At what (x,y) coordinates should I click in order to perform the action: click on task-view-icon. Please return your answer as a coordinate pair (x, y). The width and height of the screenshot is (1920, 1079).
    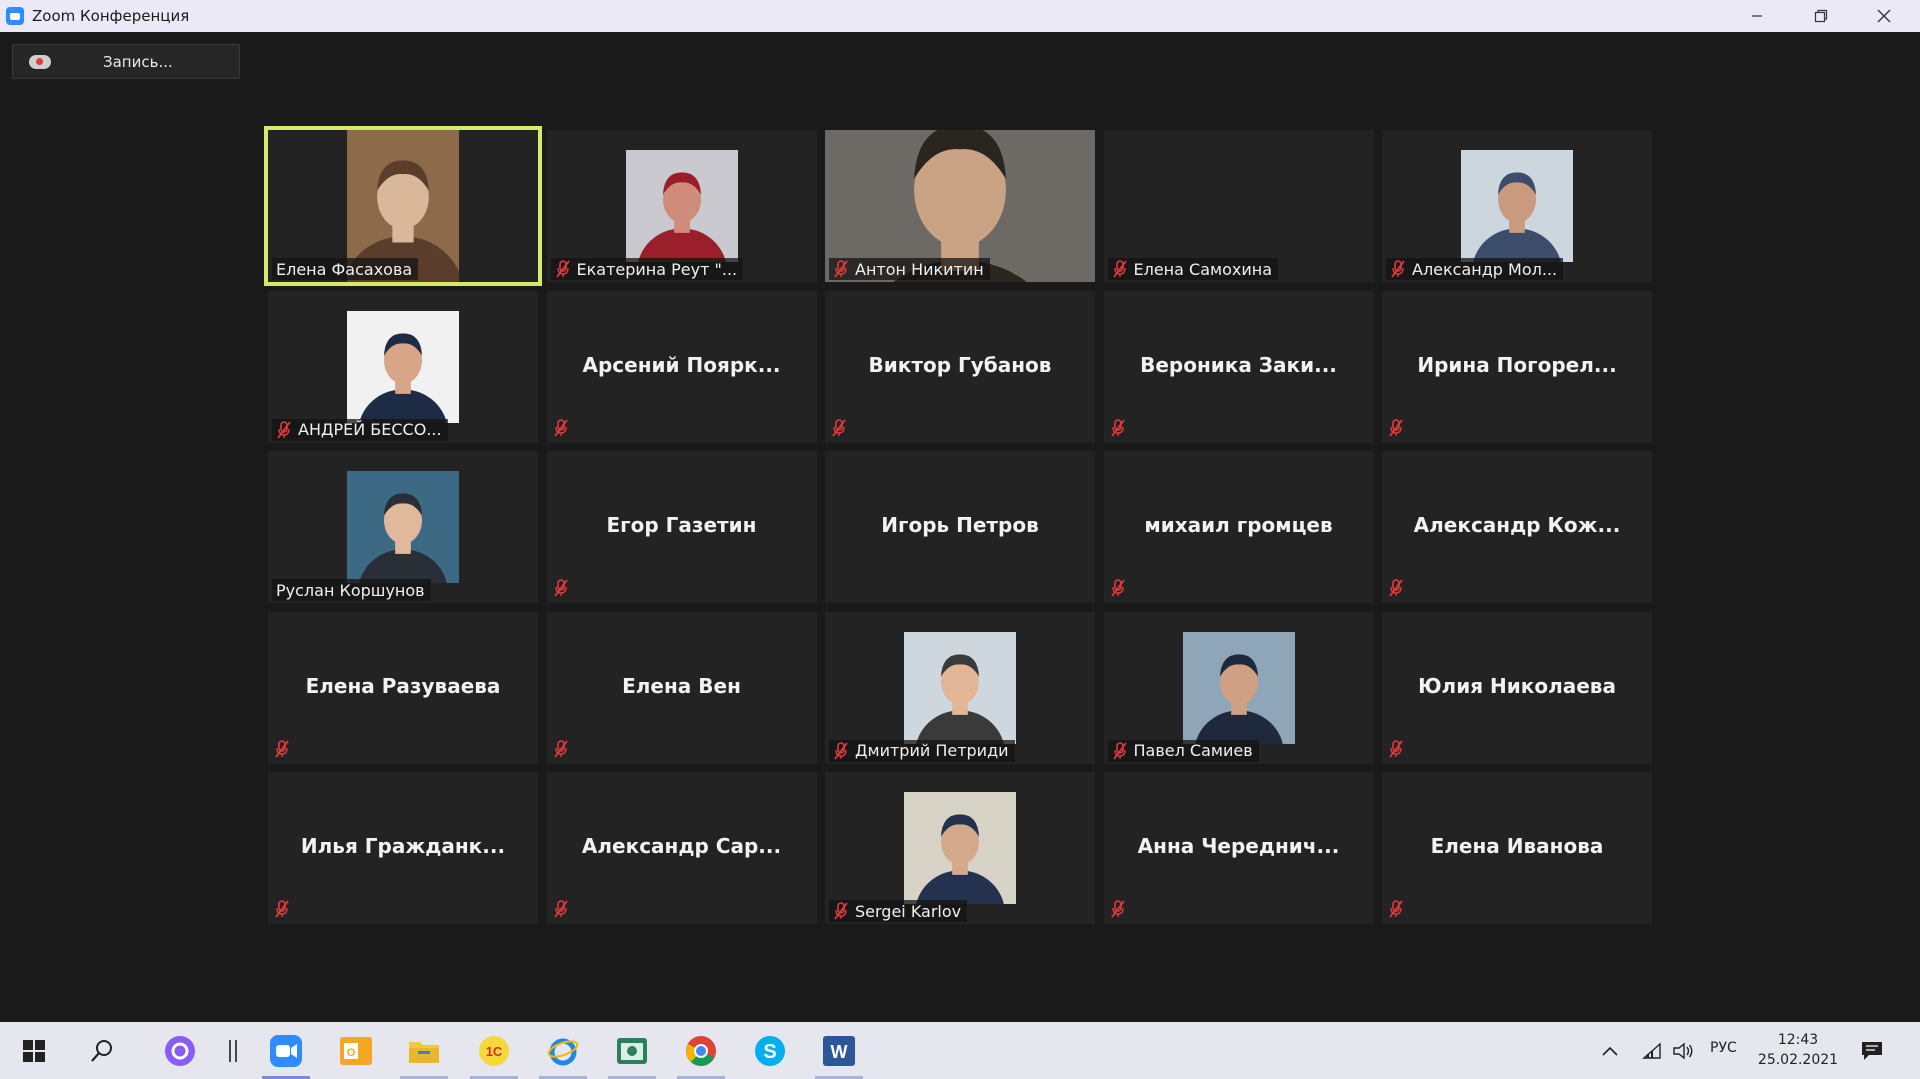
    Looking at the image, I should click on (233, 1050).